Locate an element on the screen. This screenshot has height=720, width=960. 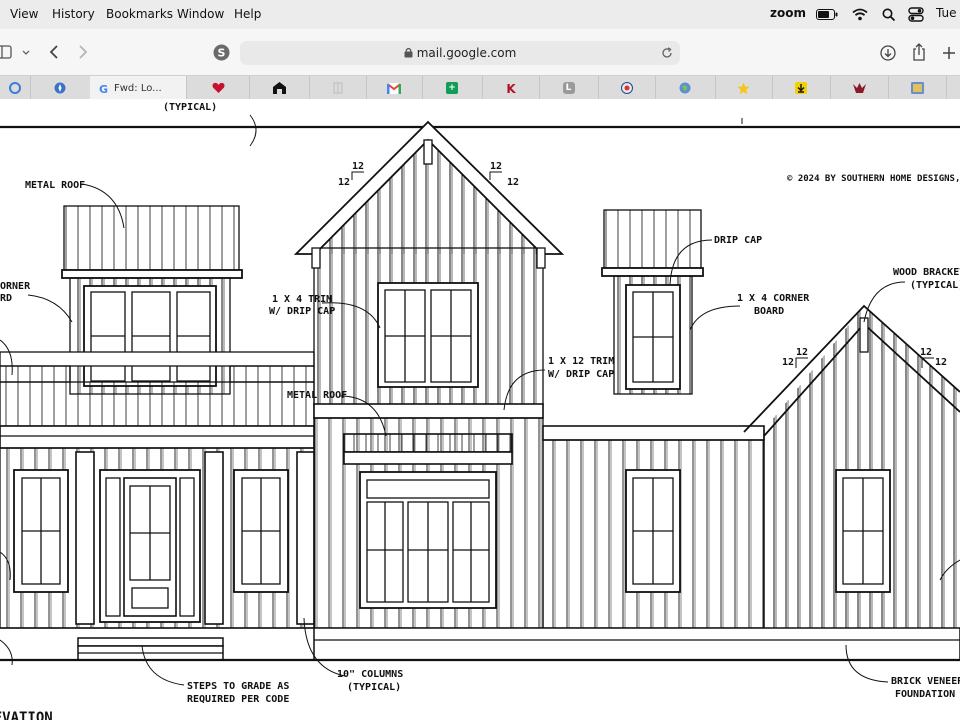
note-trim-1x12-b: W/ DRIP CAP is located at coordinates (581, 374).